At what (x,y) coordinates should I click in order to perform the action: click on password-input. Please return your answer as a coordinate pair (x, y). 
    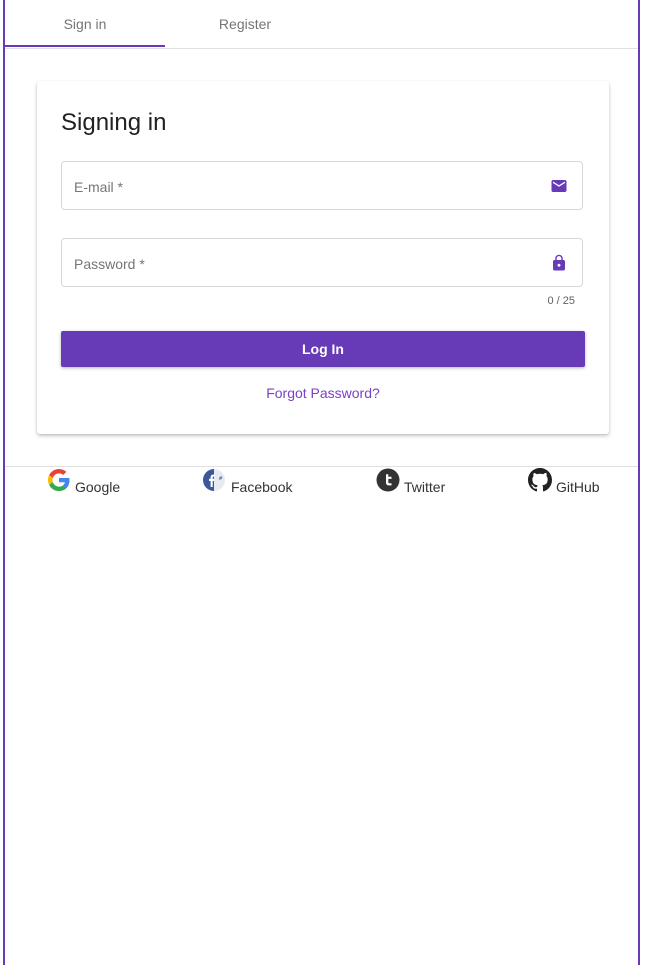
    Looking at the image, I should click on (309, 263).